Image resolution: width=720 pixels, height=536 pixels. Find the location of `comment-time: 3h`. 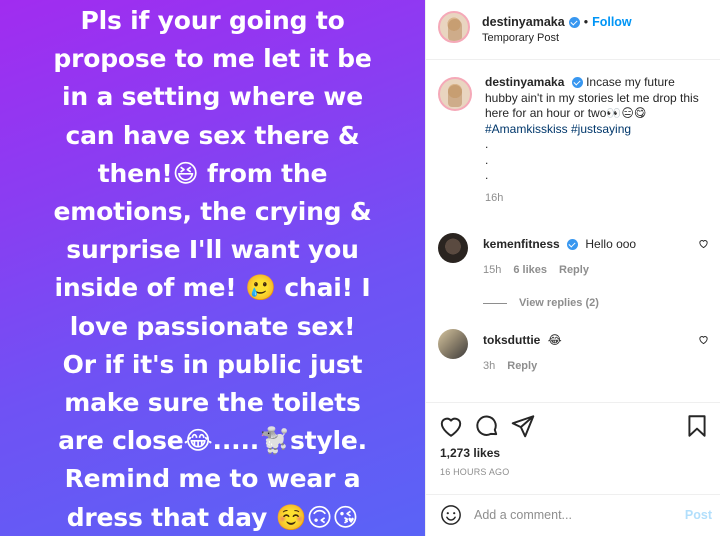

comment-time: 3h is located at coordinates (489, 366).